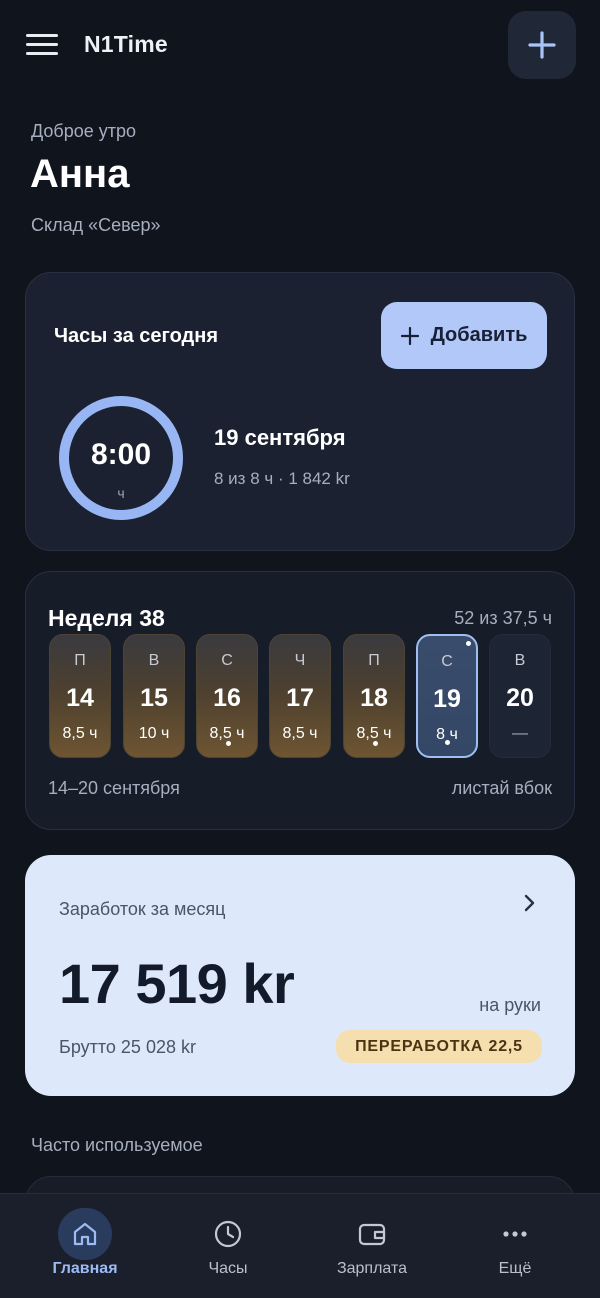 This screenshot has width=600, height=1298. I want to click on add-hours-button: Добавить, so click(464, 335).